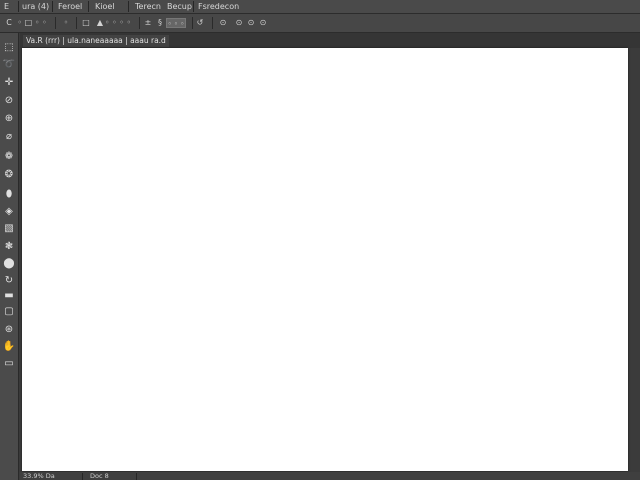 The width and height of the screenshot is (640, 480). What do you see at coordinates (39, 476) in the screenshot?
I see `zoom-level: 33.9% Da` at bounding box center [39, 476].